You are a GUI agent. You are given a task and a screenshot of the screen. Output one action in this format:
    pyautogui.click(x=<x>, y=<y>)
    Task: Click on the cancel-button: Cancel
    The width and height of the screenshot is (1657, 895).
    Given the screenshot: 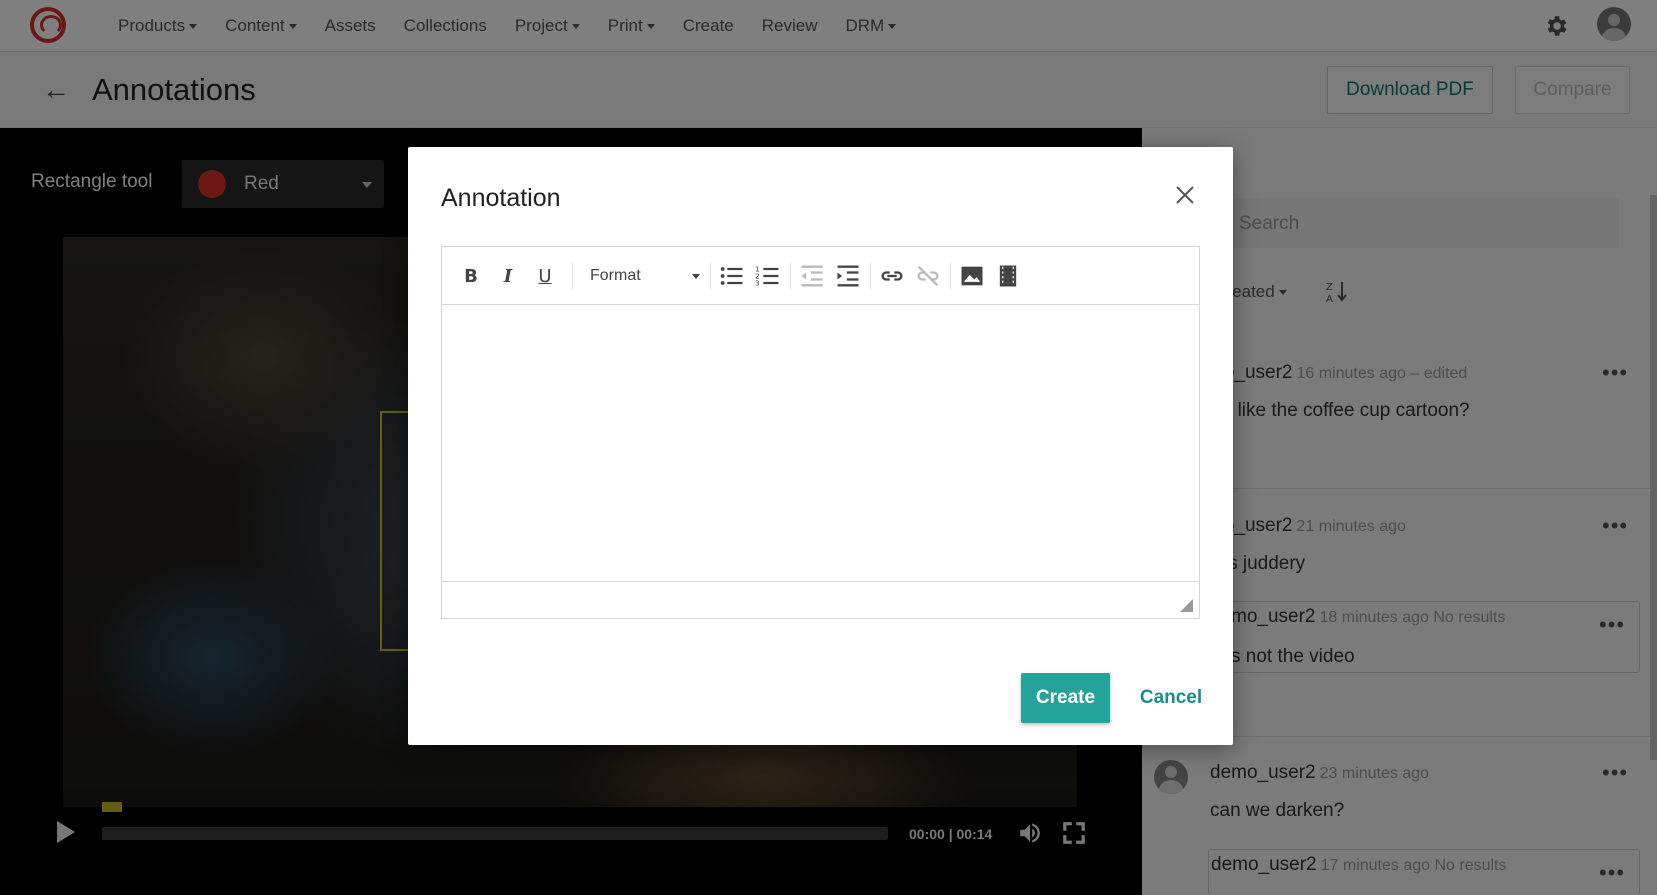 What is the action you would take?
    pyautogui.click(x=1171, y=698)
    